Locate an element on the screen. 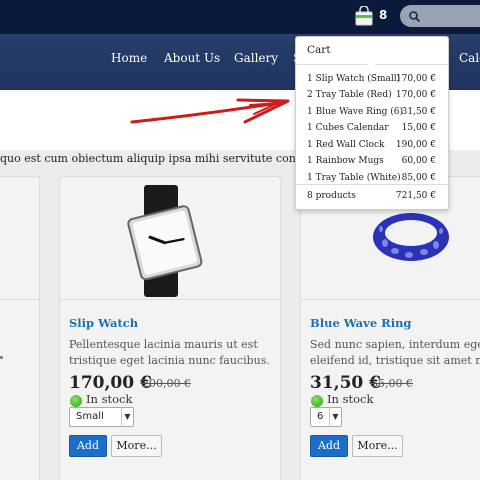 The image size is (480, 480). product-old-price: 35,00 € is located at coordinates (392, 383).